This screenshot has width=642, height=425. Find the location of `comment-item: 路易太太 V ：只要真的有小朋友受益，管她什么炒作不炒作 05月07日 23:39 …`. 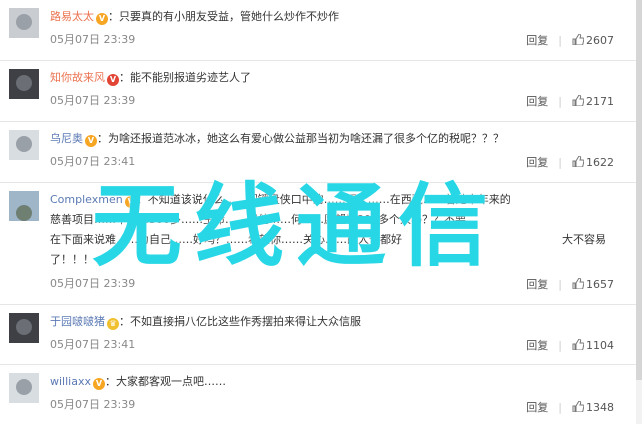

comment-item: 路易太太 V ：只要真的有小朋友受益，管她什么炒作不炒作 05月07日 23:39 … is located at coordinates (321, 30).